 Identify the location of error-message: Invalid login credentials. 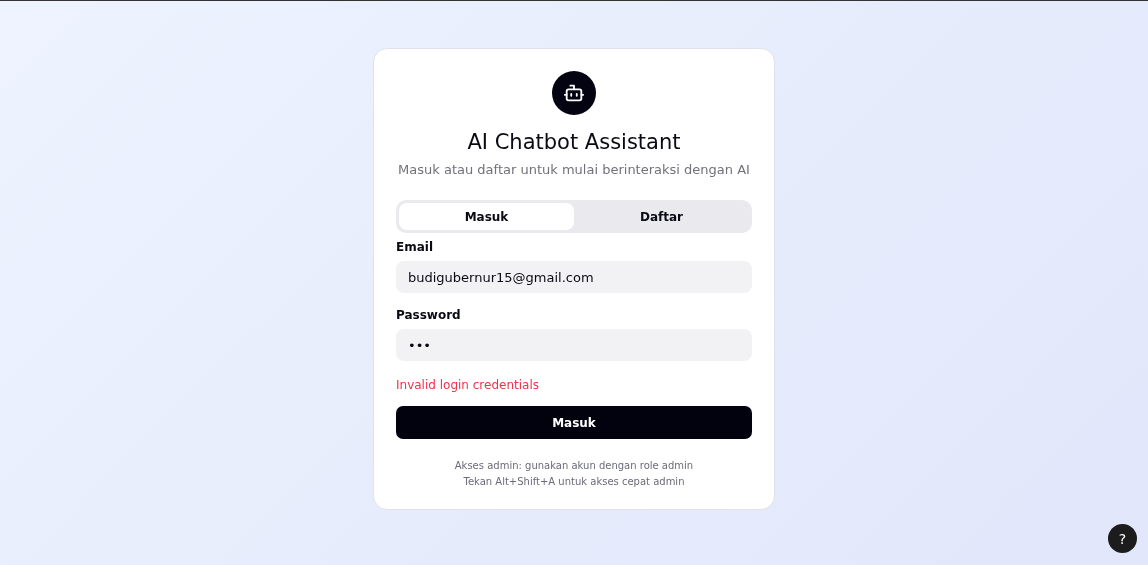
(467, 385).